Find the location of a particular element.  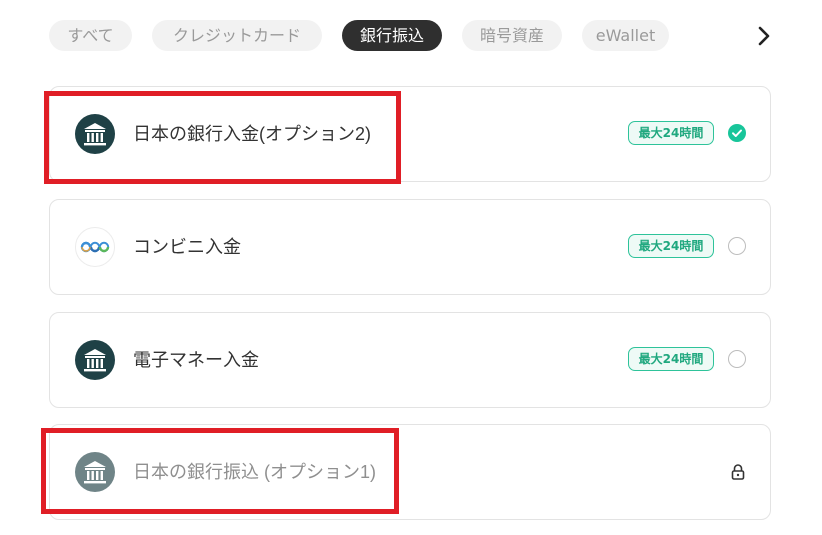

tab-bank-transfer: 銀行振込 is located at coordinates (392, 35).